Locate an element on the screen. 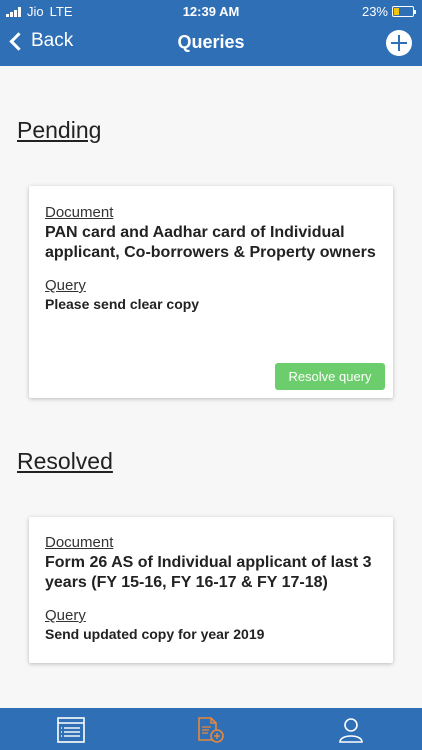 The image size is (422, 750). clock: 12:39 AM is located at coordinates (211, 11).